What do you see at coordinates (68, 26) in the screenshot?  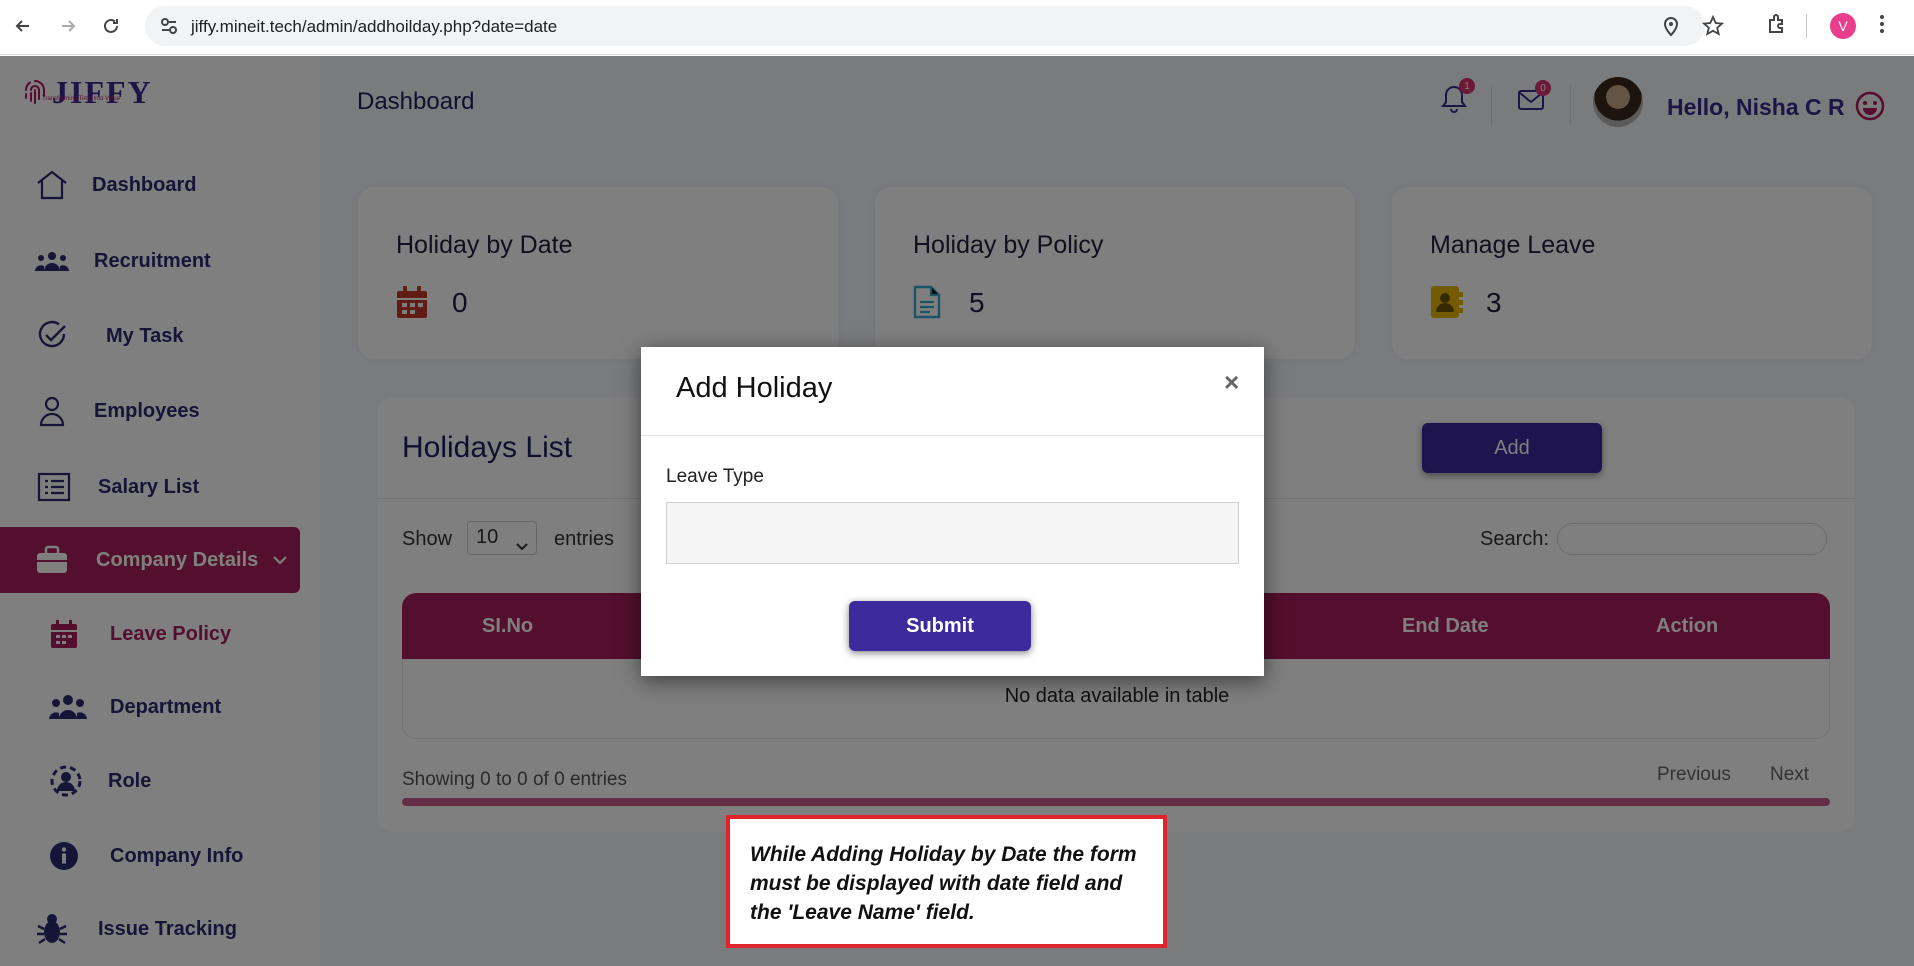 I see `forward-arrow-icon` at bounding box center [68, 26].